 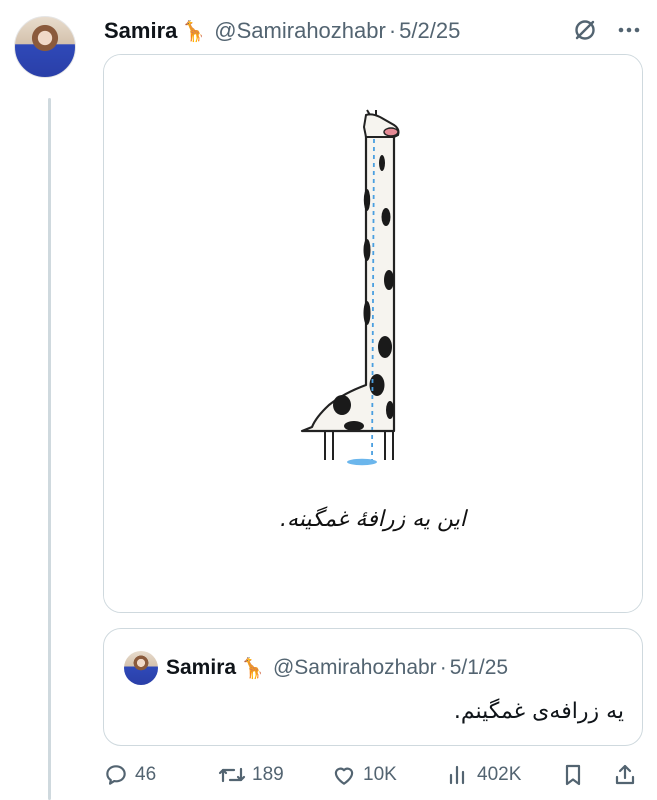 What do you see at coordinates (479, 667) in the screenshot?
I see `quoted-date: 5/1/25` at bounding box center [479, 667].